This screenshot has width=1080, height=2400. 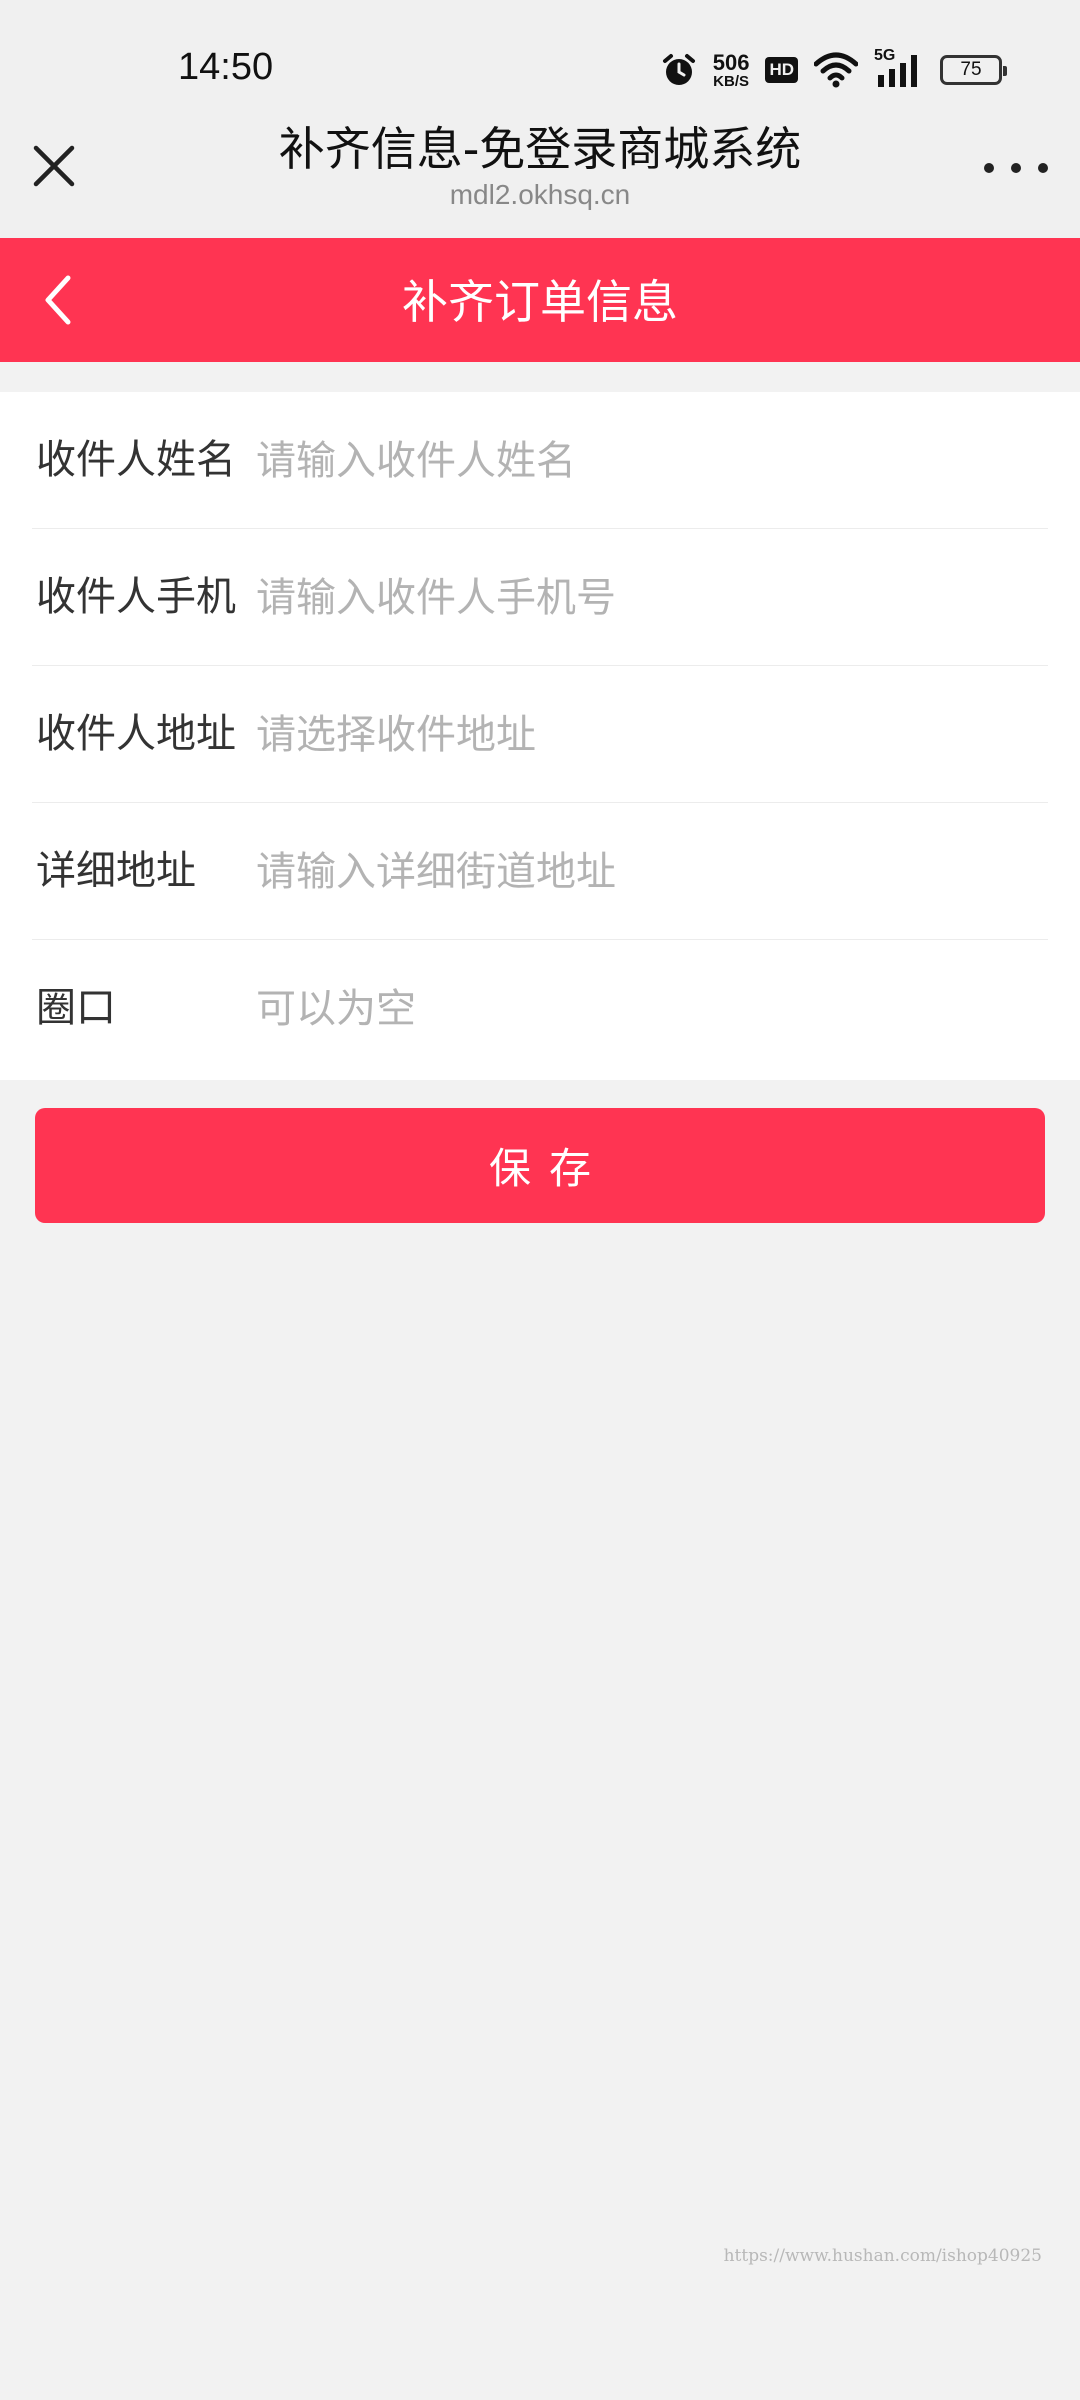 I want to click on recipient-phone-label: 收件人手机, so click(x=136, y=597).